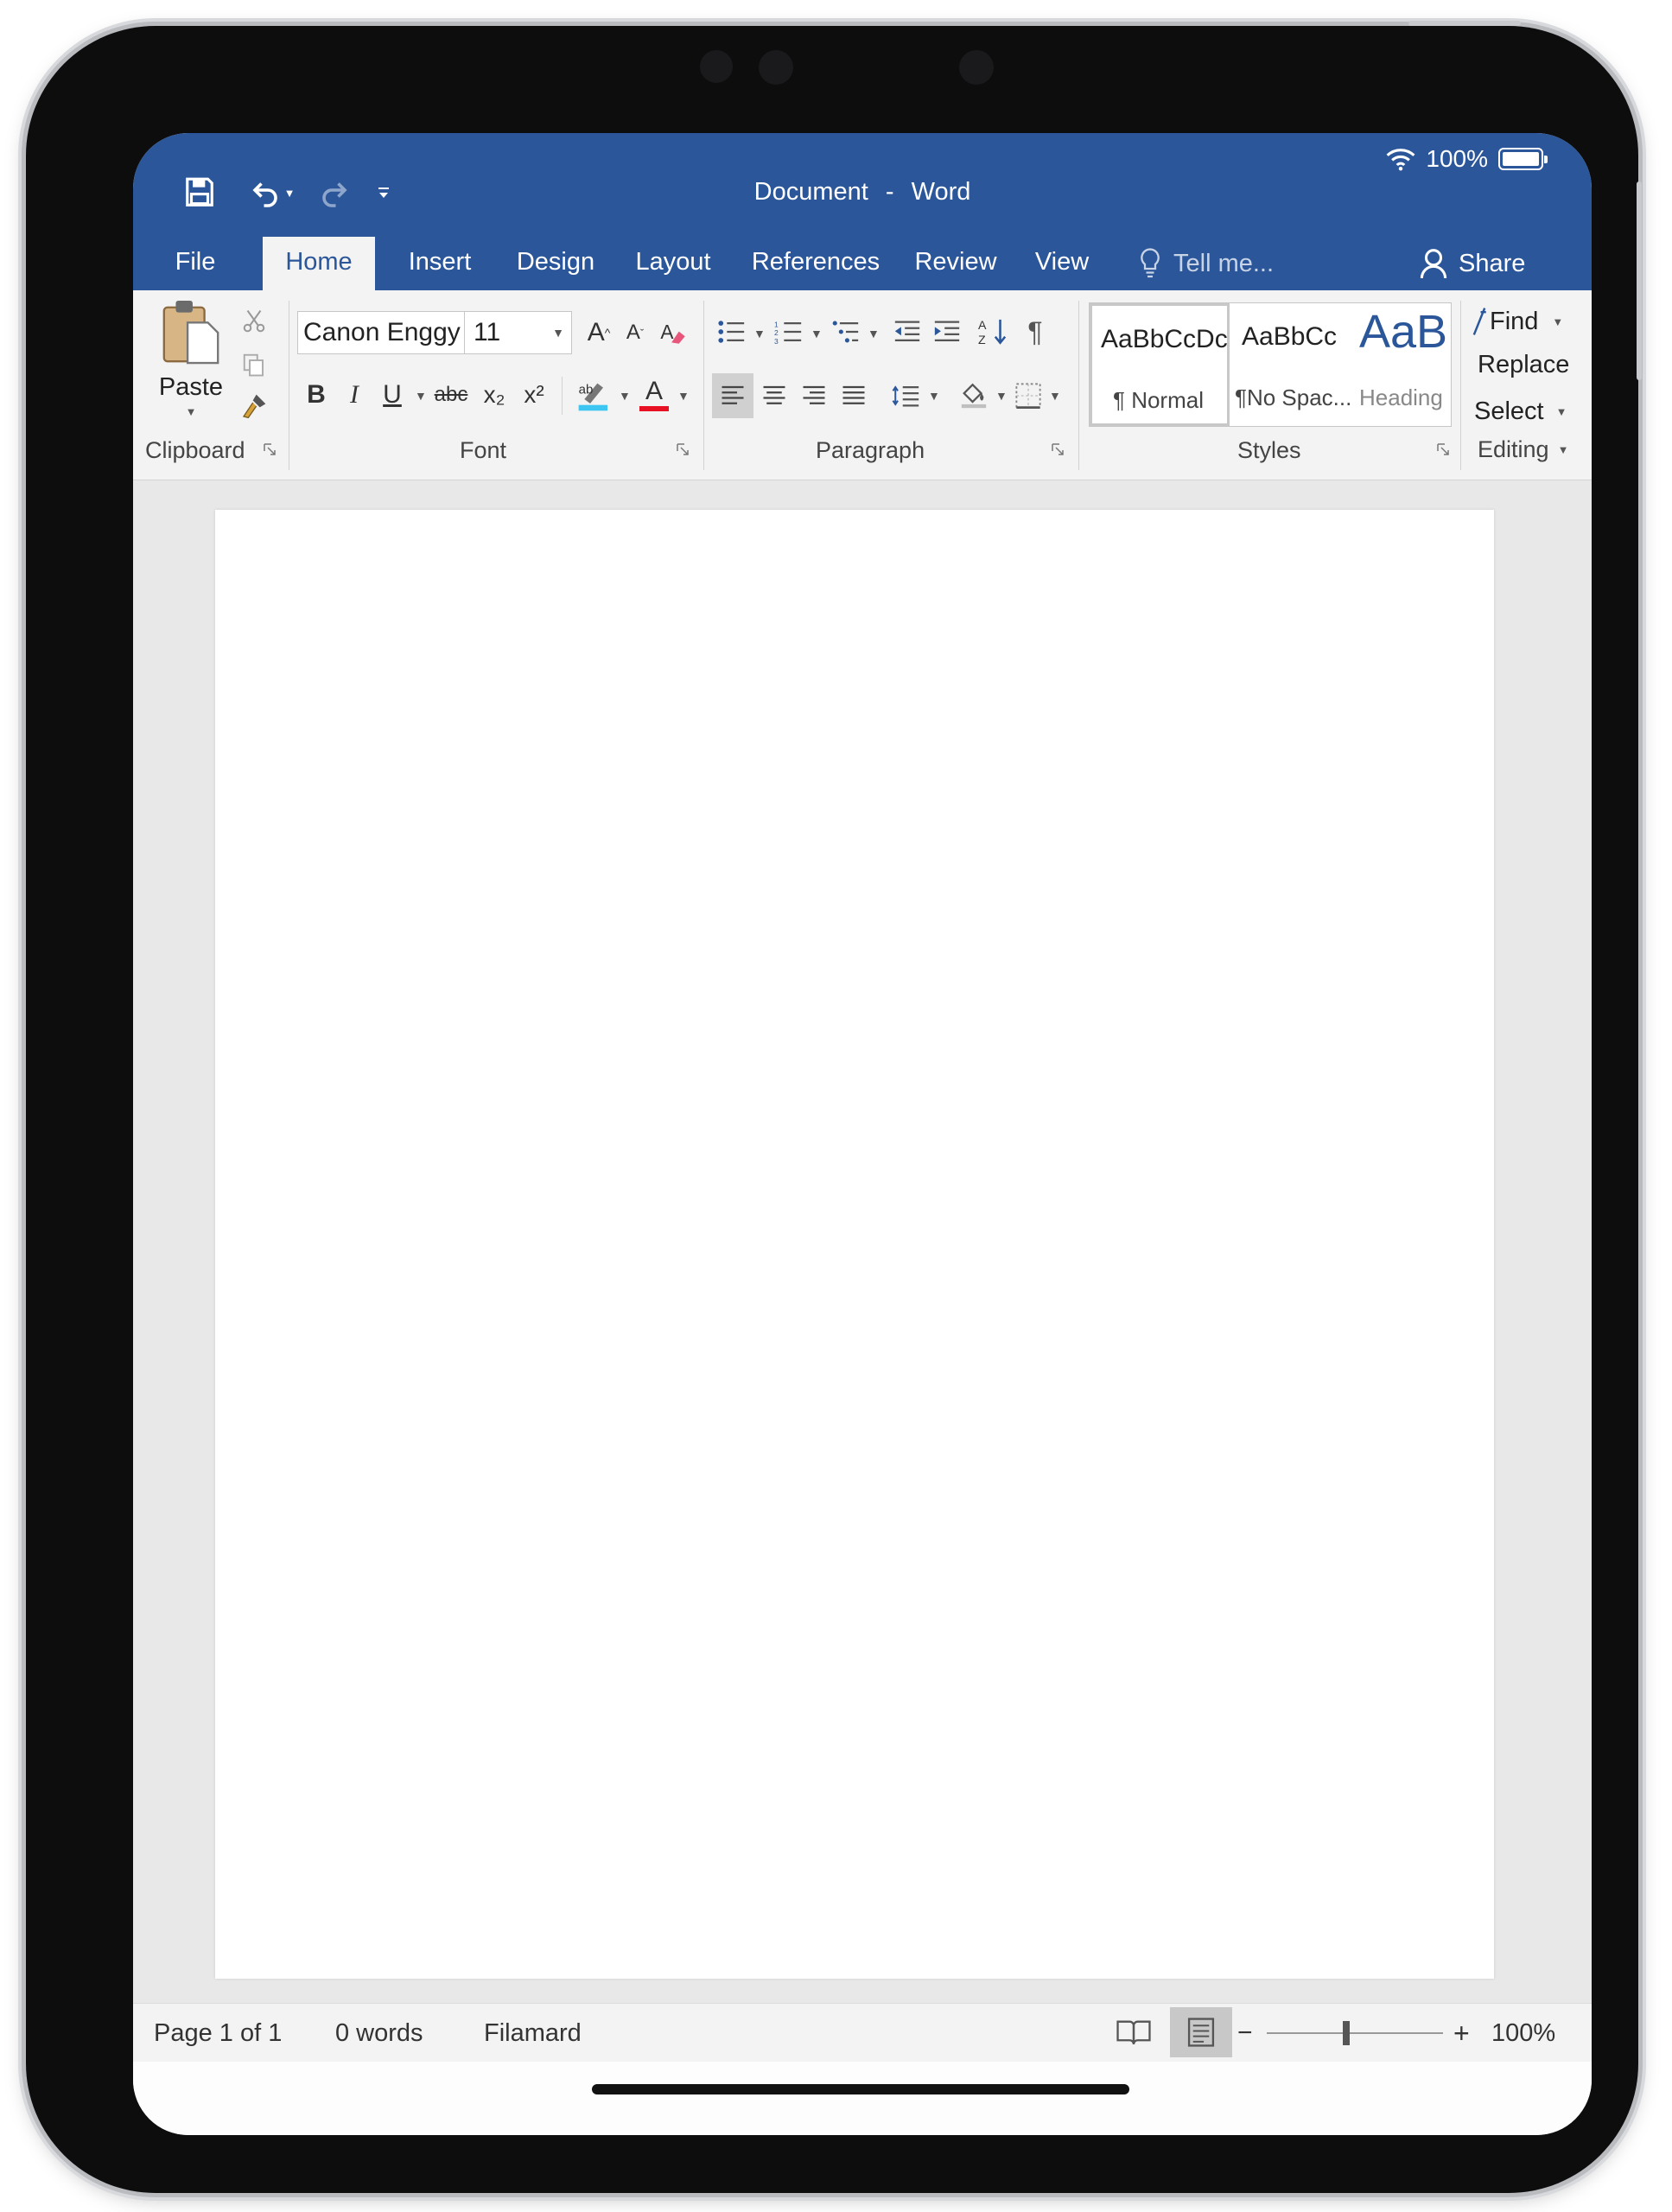  I want to click on borders-button, so click(1028, 395).